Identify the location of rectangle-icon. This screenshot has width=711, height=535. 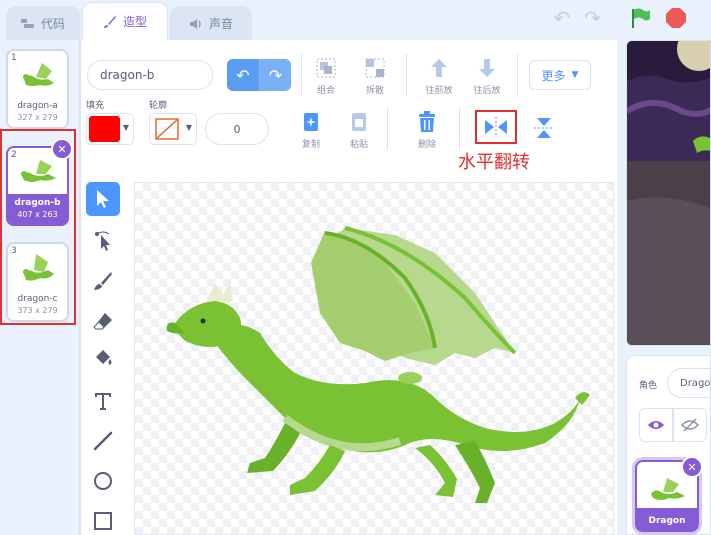
(103, 521).